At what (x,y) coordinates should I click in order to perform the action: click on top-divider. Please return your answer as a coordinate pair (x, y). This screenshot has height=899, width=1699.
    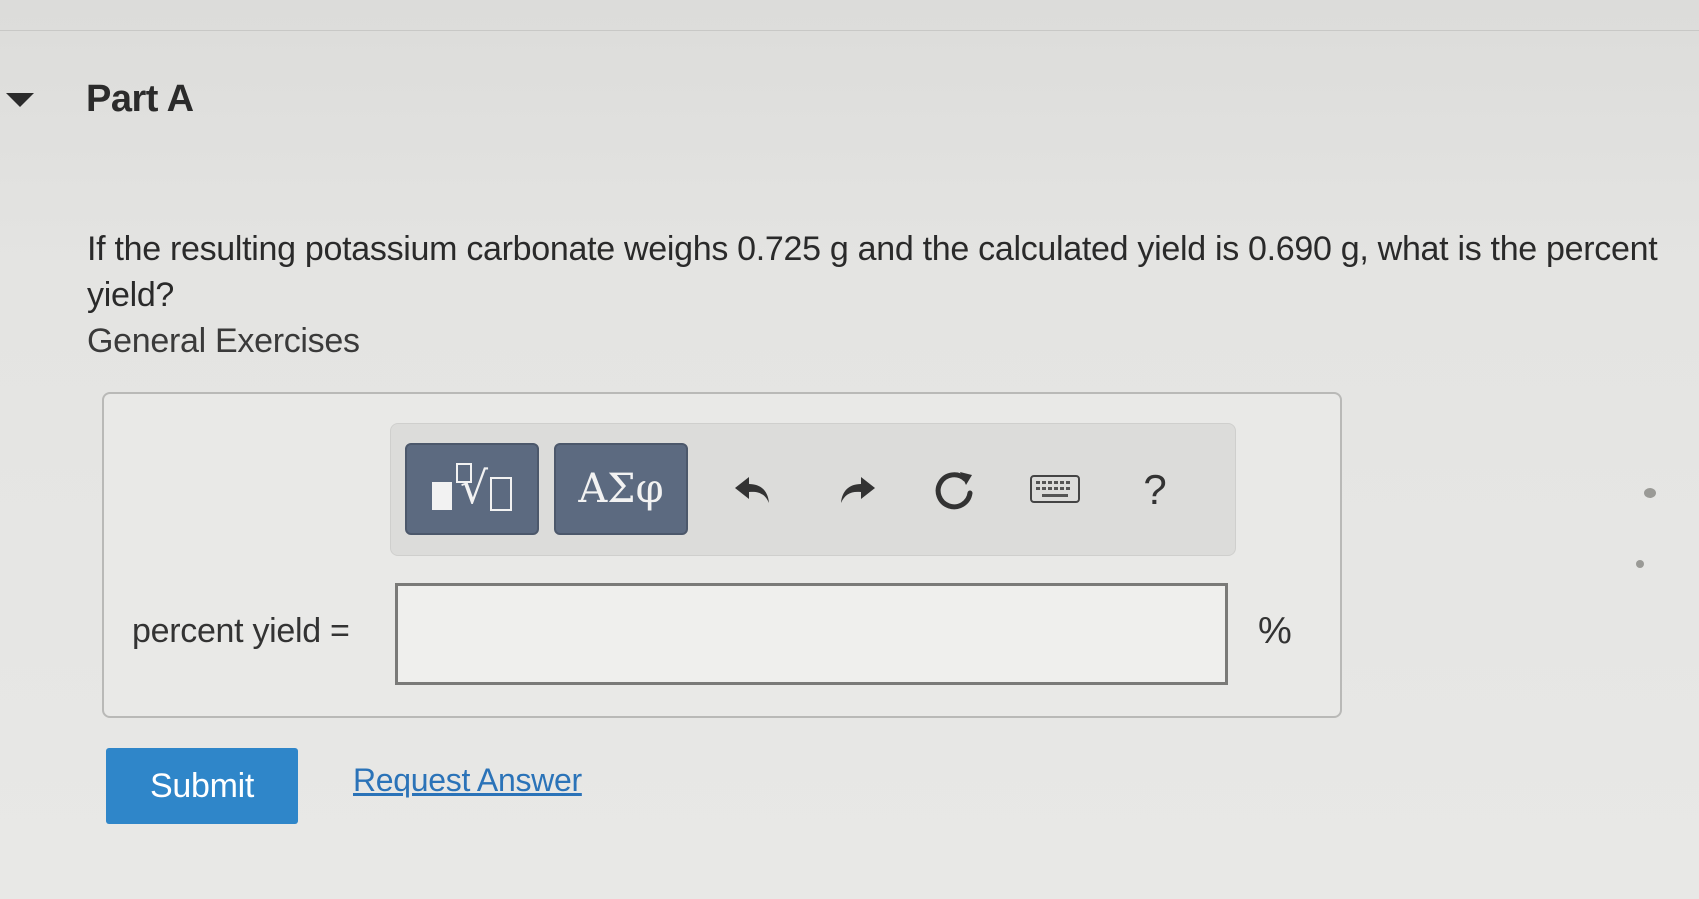
    Looking at the image, I should click on (849, 30).